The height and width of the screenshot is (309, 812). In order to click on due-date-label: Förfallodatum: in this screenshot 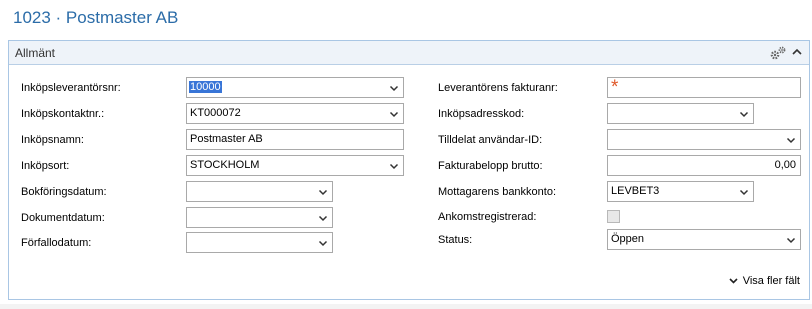, I will do `click(56, 243)`.